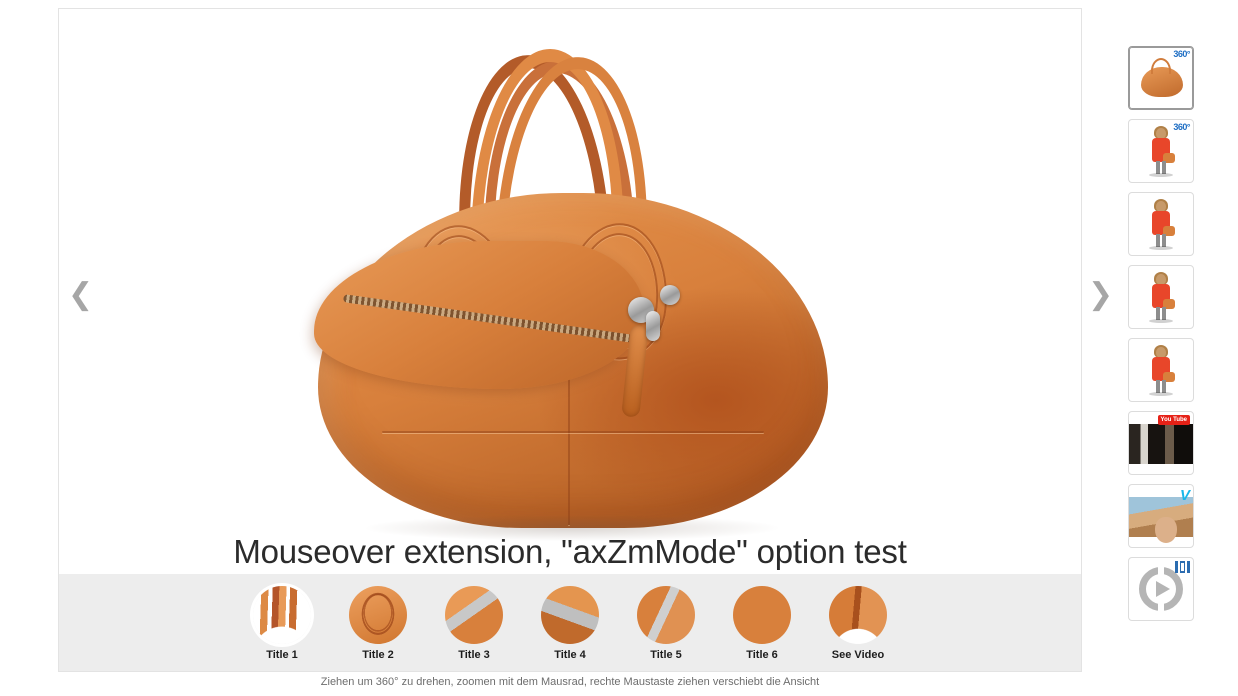 Image resolution: width=1238 pixels, height=696 pixels. Describe the element at coordinates (282, 614) in the screenshot. I see `thumbnail-image-handbag-handles` at that location.